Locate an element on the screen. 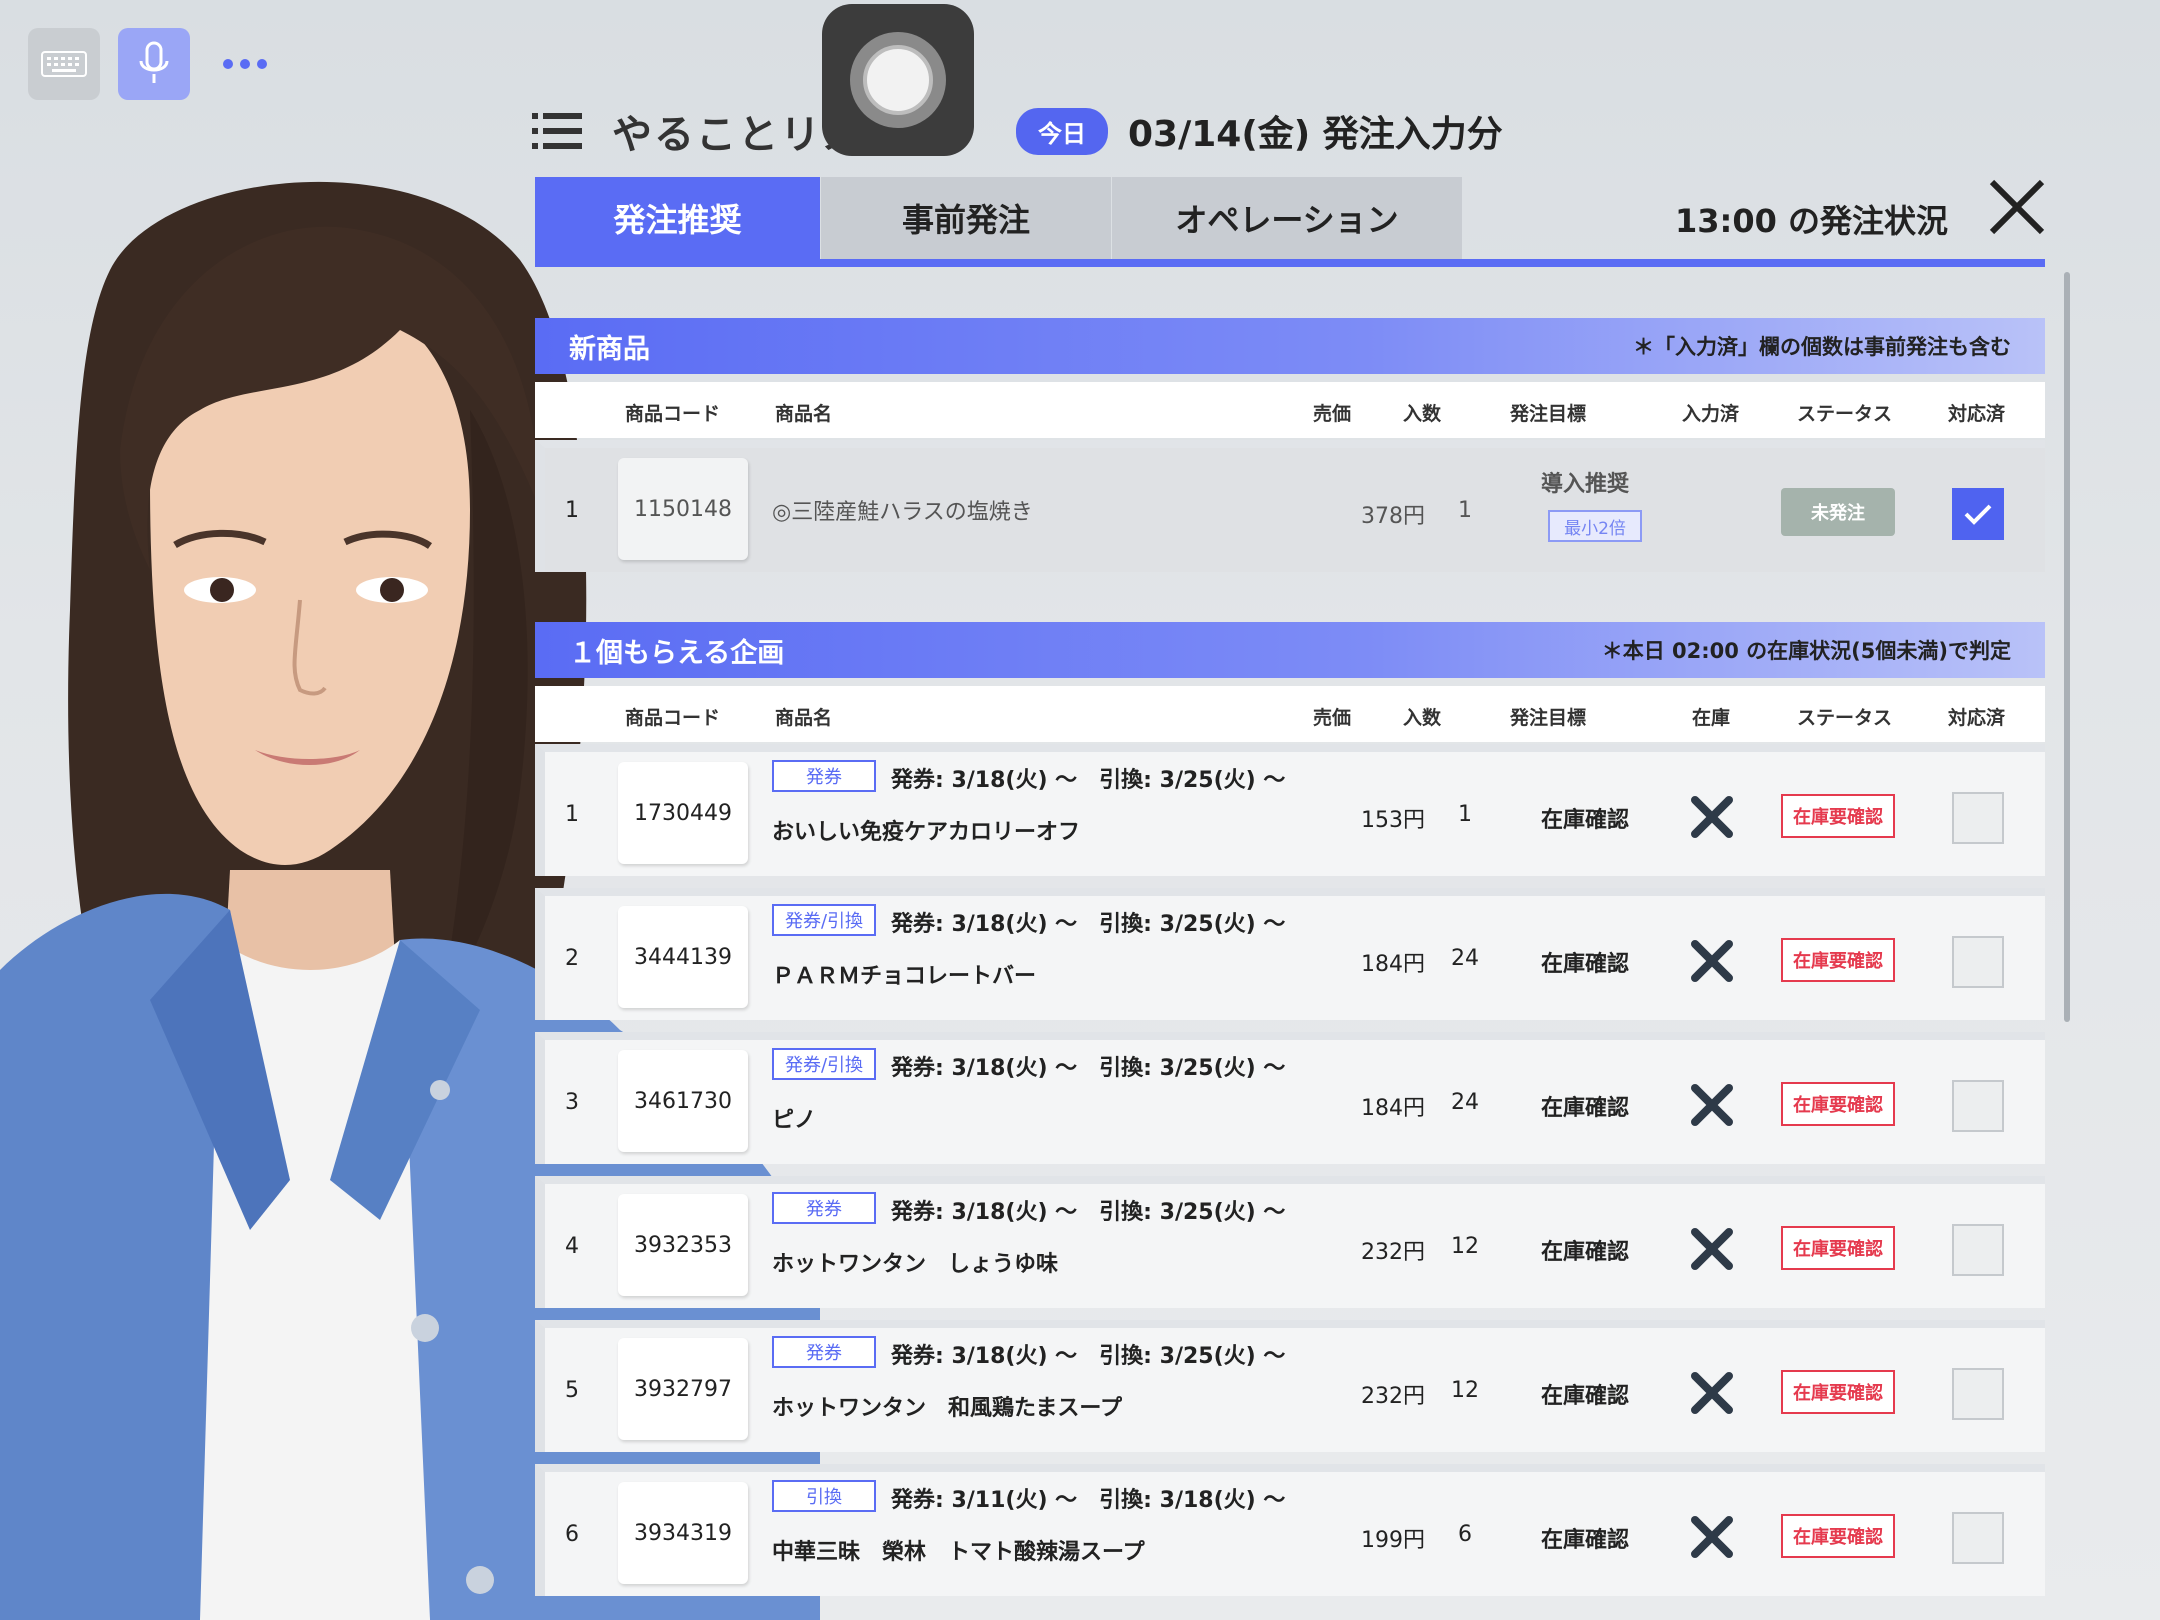 Image resolution: width=2160 pixels, height=1620 pixels. campaign-title: １個もらえる企画 is located at coordinates (677, 653).